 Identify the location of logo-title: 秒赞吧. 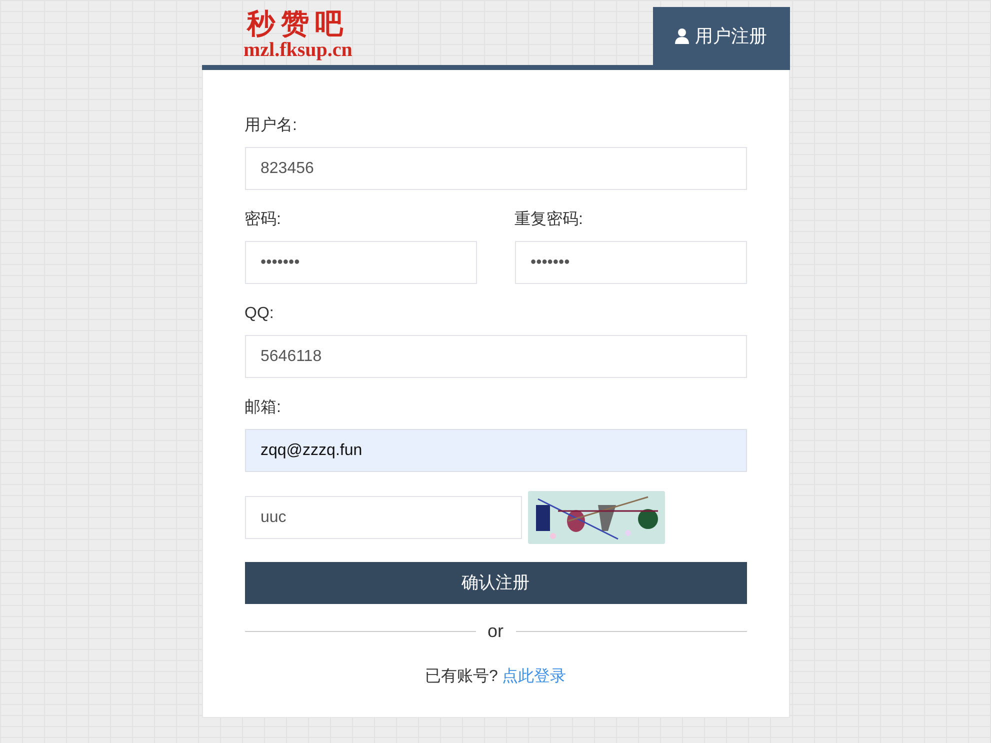
(297, 24).